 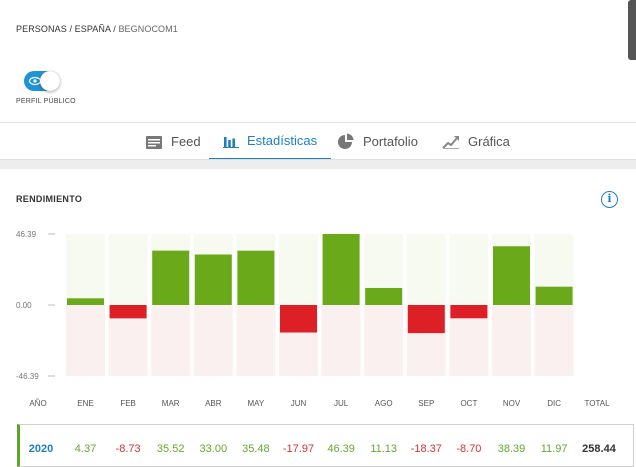 I want to click on row-value-sep: -18.37, so click(x=426, y=449).